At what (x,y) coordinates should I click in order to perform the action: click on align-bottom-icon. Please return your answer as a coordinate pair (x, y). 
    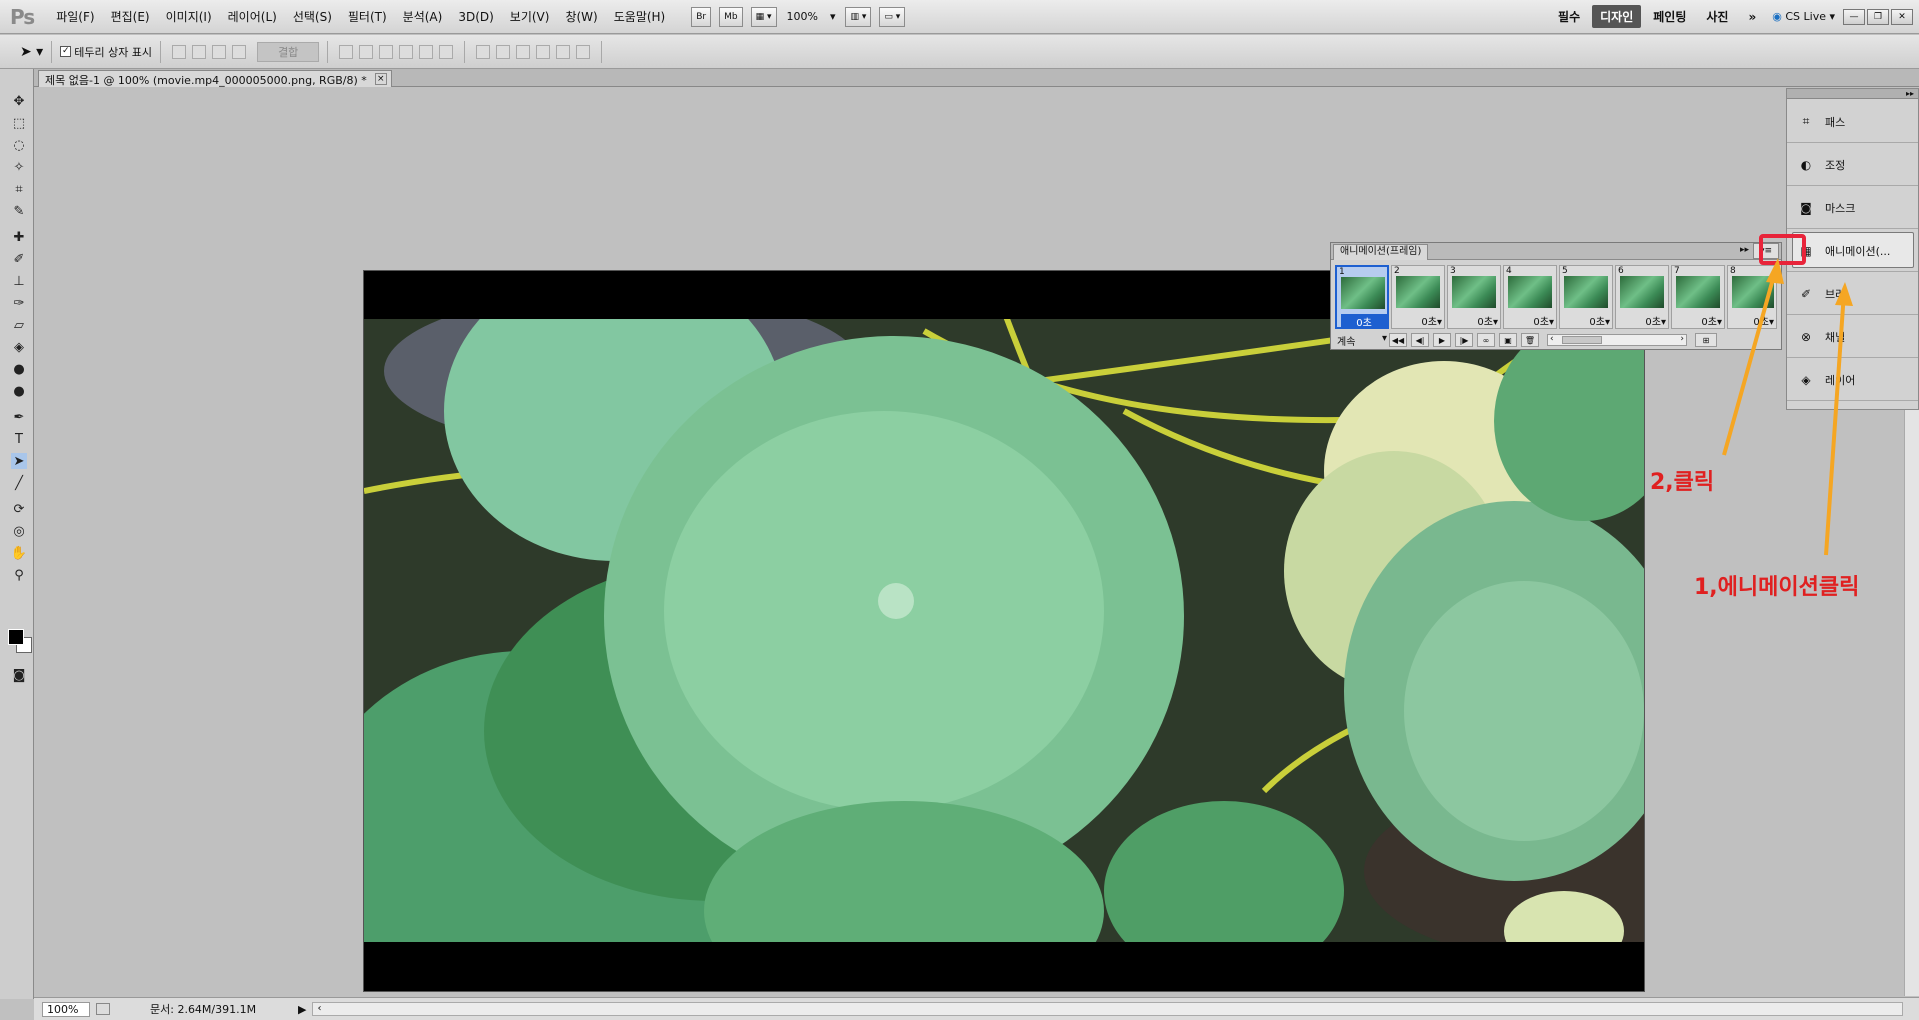
    Looking at the image, I should click on (386, 51).